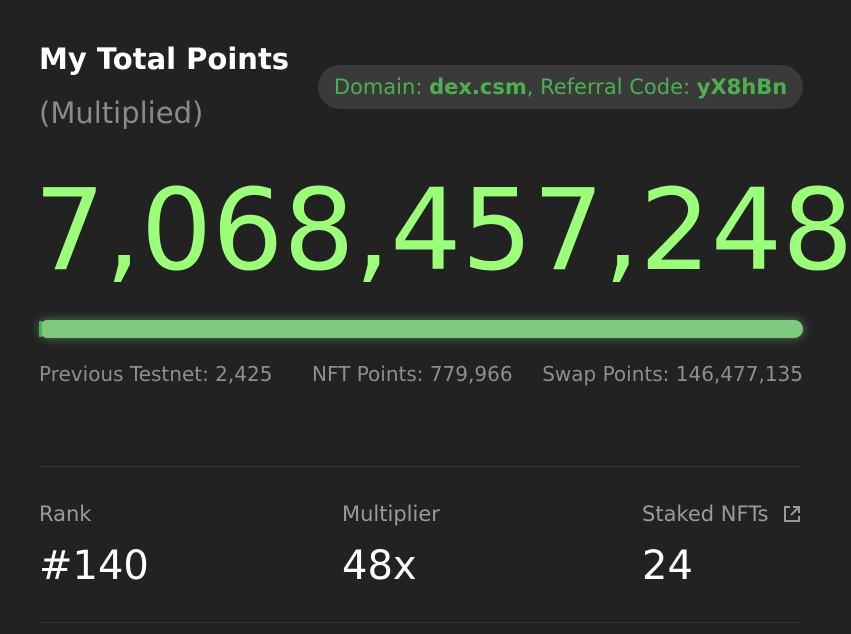 Image resolution: width=851 pixels, height=634 pixels. What do you see at coordinates (94, 566) in the screenshot?
I see `rank-value: #140` at bounding box center [94, 566].